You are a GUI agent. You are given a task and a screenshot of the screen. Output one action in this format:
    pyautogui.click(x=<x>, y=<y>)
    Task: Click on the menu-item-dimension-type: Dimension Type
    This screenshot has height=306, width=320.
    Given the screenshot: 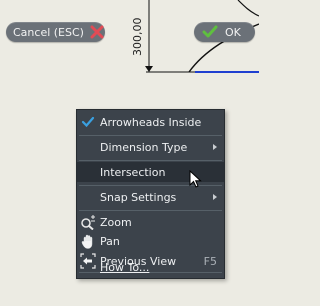 What is the action you would take?
    pyautogui.click(x=150, y=147)
    